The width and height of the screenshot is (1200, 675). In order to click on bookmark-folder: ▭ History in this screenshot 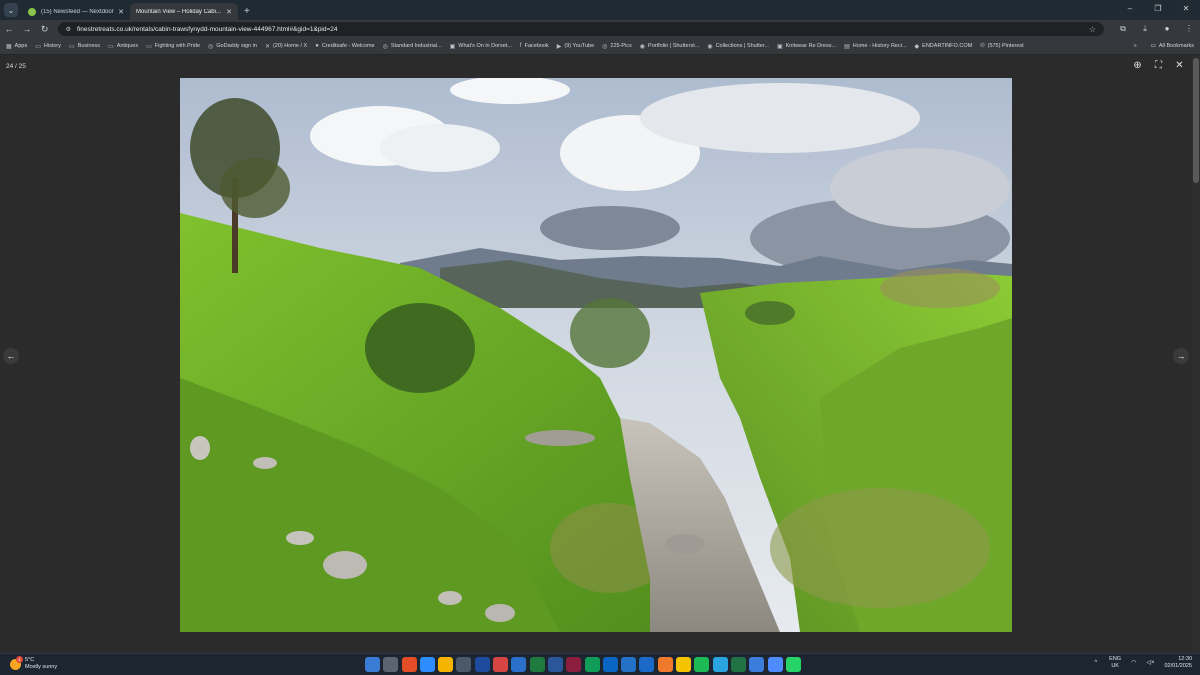, I will do `click(48, 46)`.